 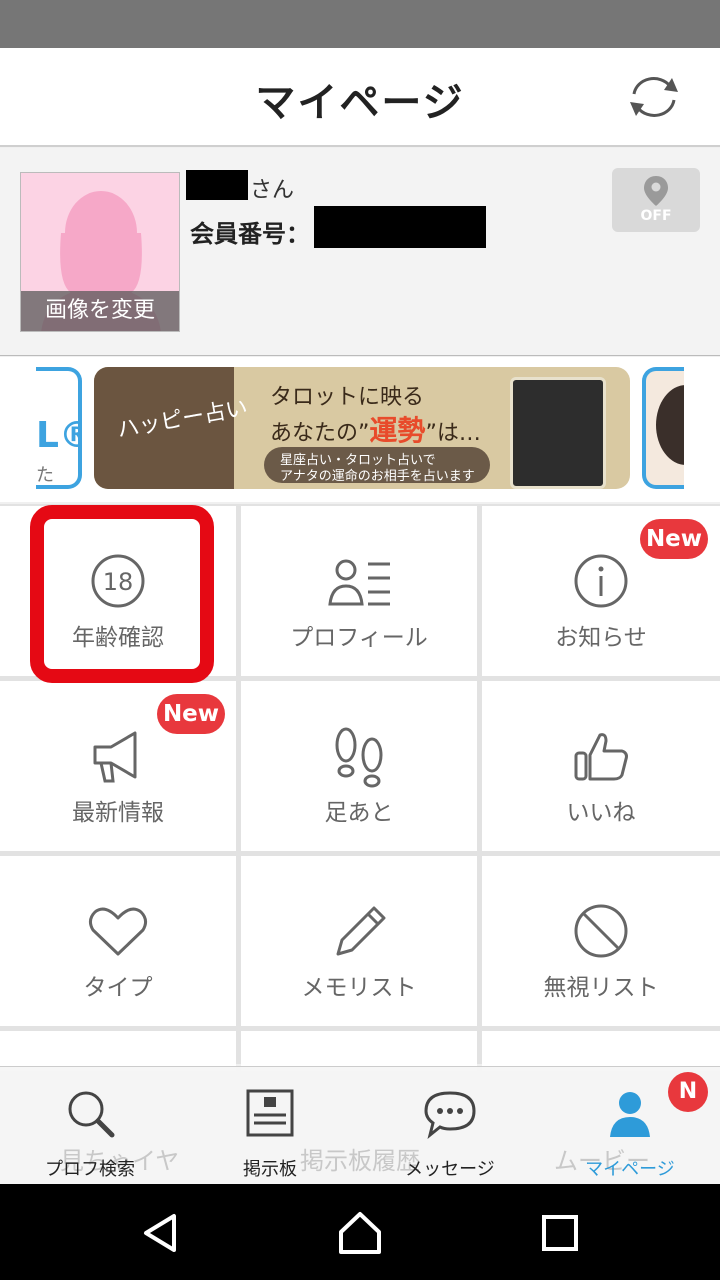 I want to click on banner-line1: タロットに映る, so click(x=347, y=397).